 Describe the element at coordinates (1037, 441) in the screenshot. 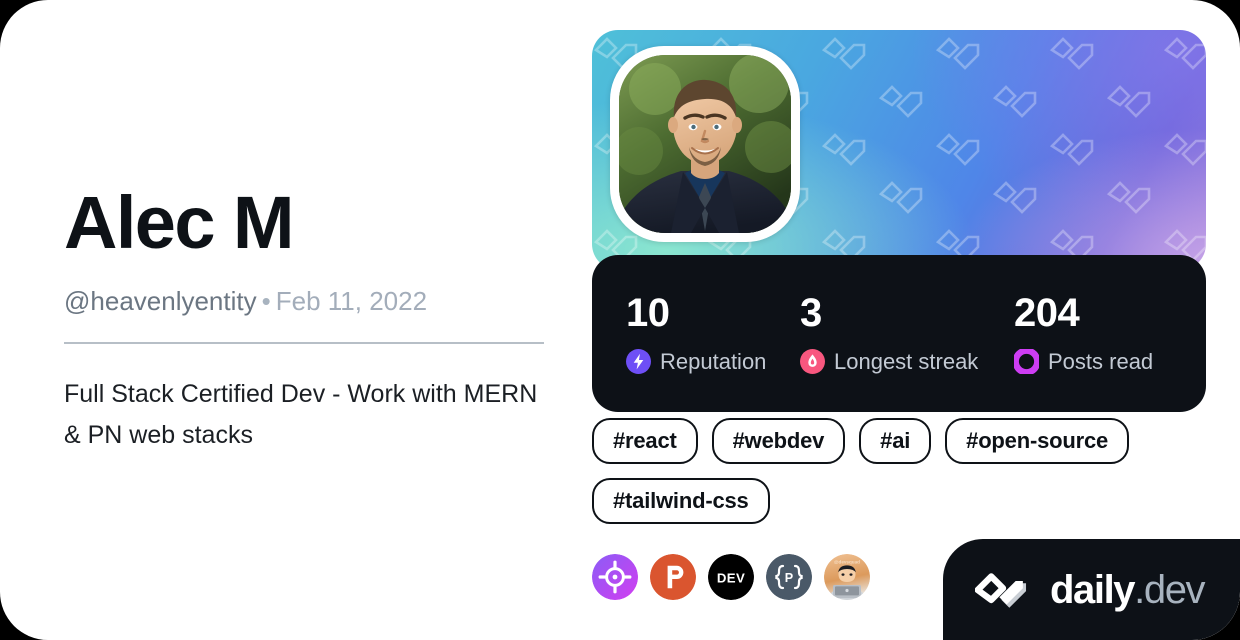

I see `tag-open-source: #open-source` at that location.